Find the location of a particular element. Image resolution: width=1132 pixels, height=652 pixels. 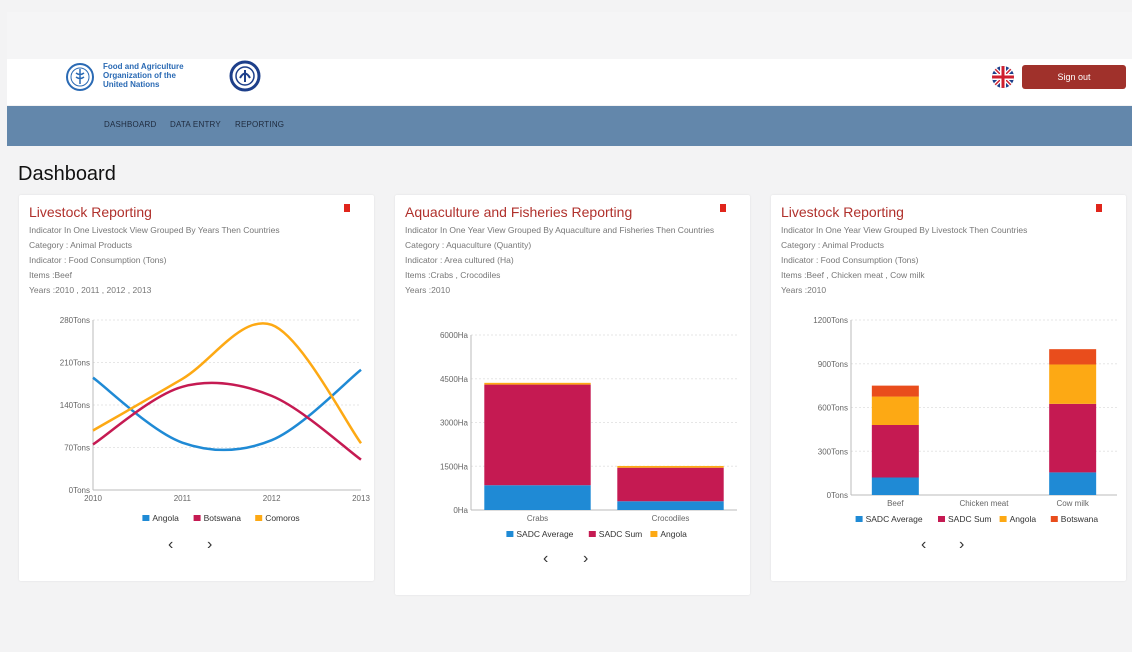

meta-line: Category : Aquaculture (Quantity) is located at coordinates (468, 245).